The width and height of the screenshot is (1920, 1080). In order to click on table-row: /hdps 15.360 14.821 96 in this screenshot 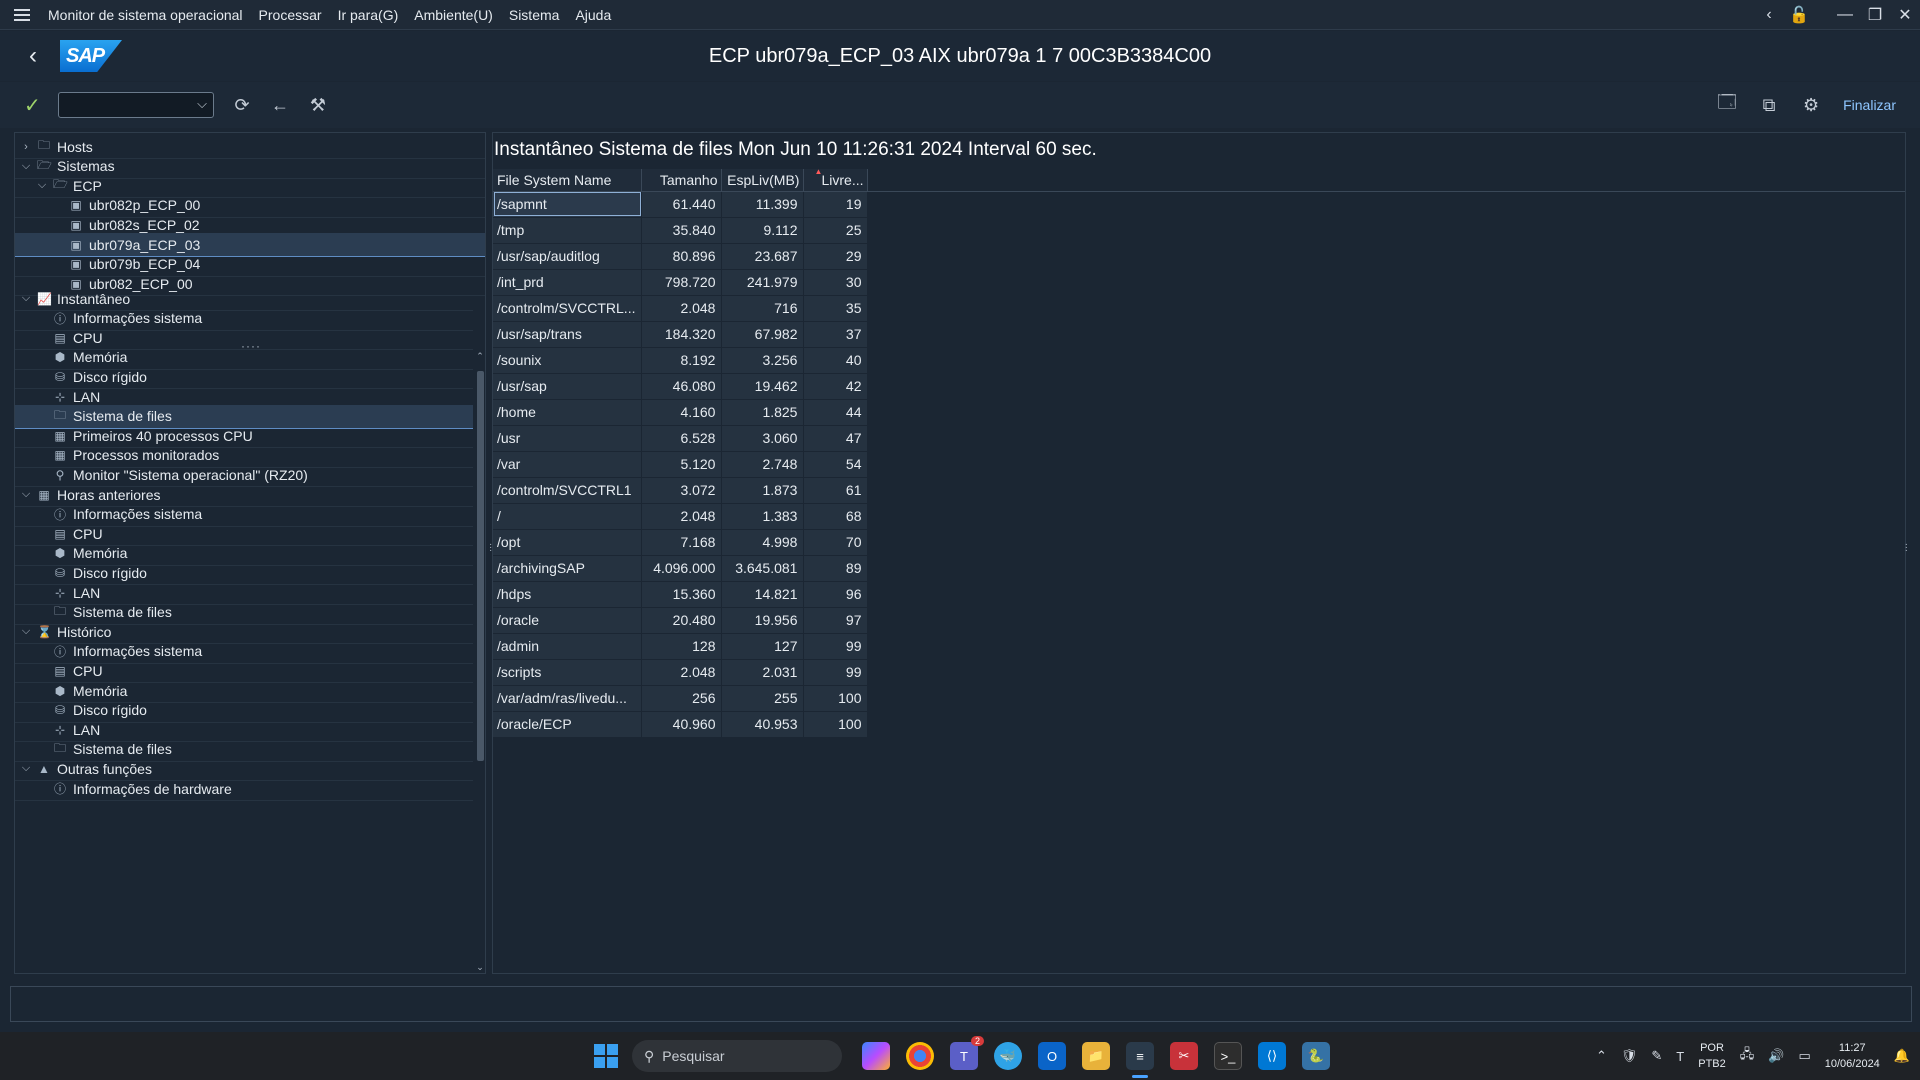, I will do `click(681, 594)`.